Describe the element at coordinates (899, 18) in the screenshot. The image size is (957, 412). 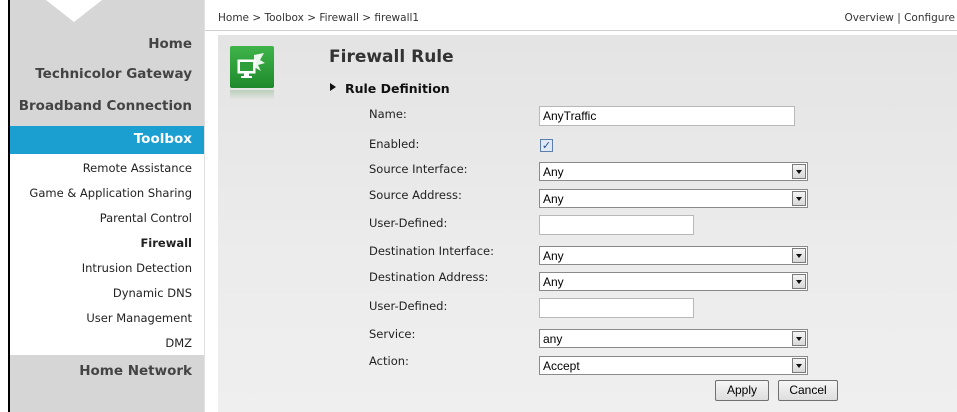
I see `overview-configure-links: Overview | Configure` at that location.